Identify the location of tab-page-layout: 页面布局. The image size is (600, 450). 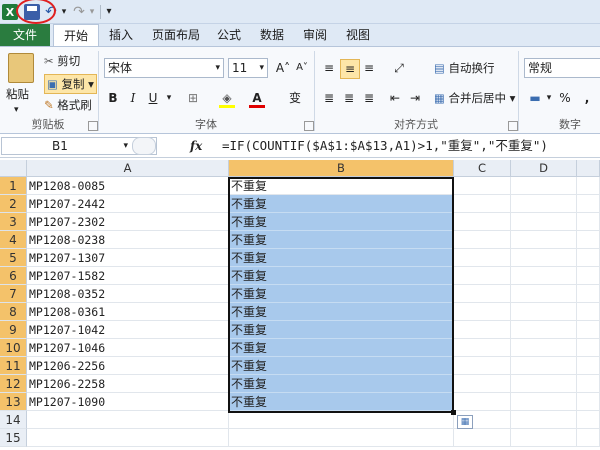
(176, 35).